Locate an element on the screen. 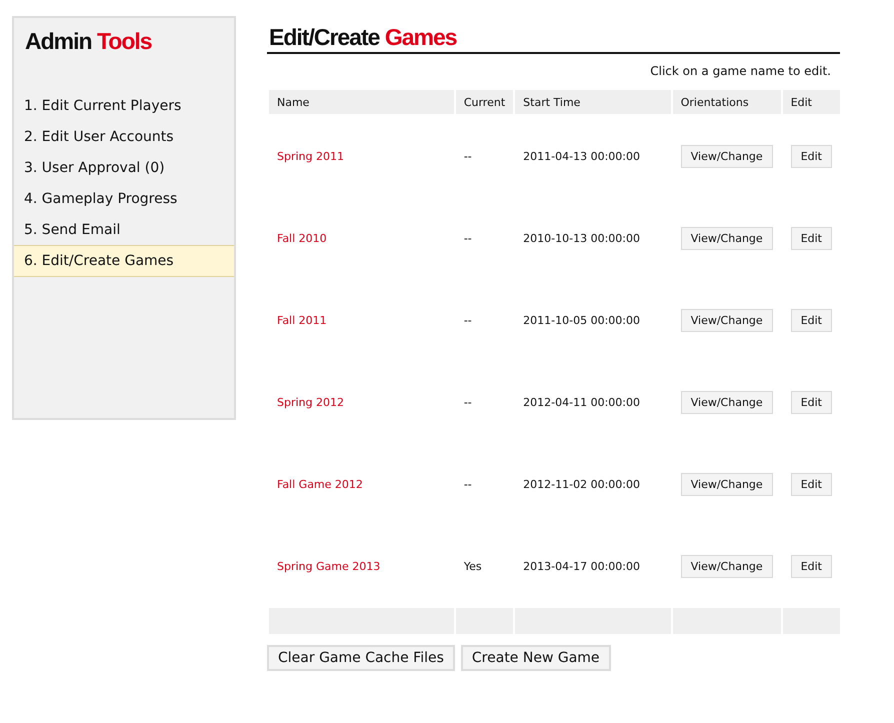  game-name-link: Fall 2011 is located at coordinates (302, 320).